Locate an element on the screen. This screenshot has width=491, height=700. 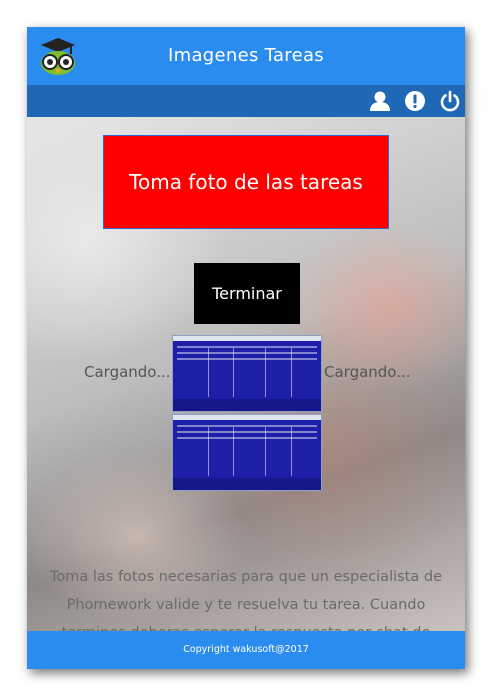
footer-copyright: Copyright wakusoft@2017 is located at coordinates (246, 650).